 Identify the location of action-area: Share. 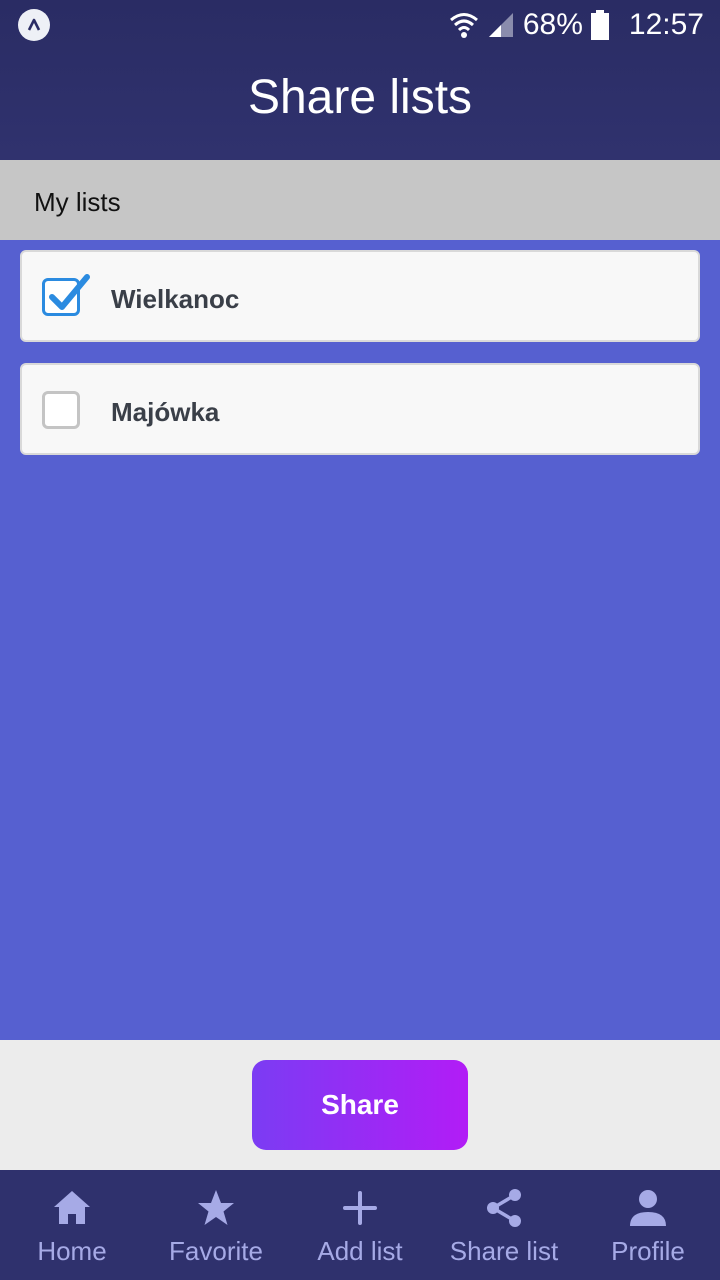
(360, 1105).